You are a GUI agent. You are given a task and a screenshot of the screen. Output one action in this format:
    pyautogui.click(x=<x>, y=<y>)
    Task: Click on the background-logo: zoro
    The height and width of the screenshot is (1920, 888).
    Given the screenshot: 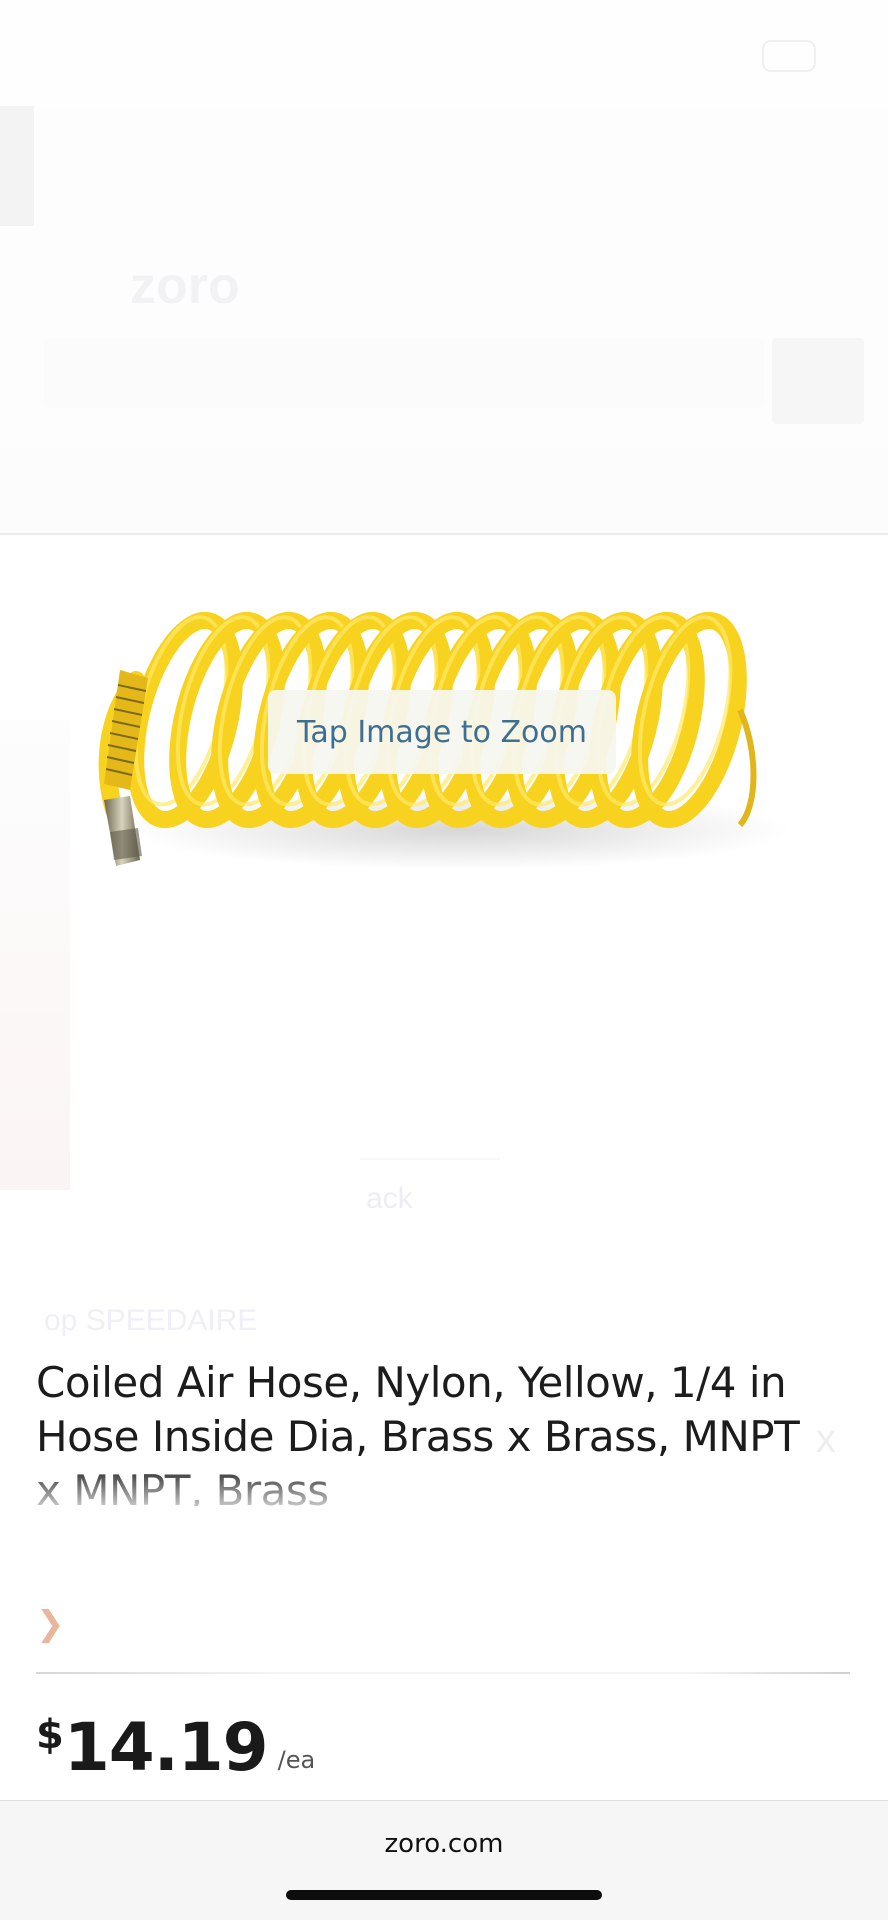 What is the action you would take?
    pyautogui.click(x=185, y=286)
    